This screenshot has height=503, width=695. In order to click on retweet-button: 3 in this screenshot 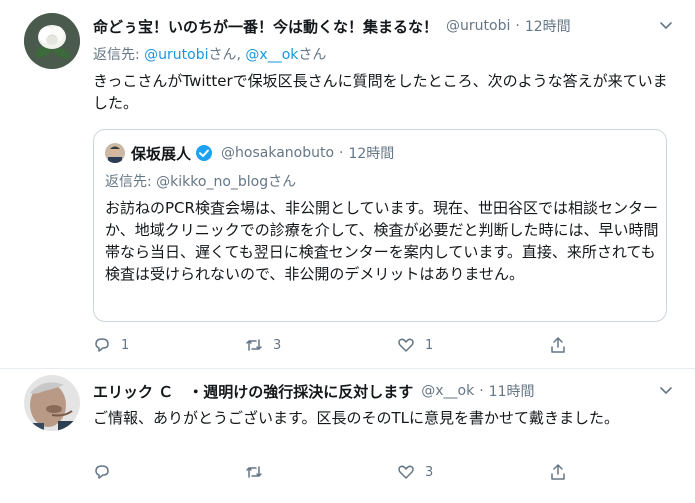, I will do `click(321, 345)`.